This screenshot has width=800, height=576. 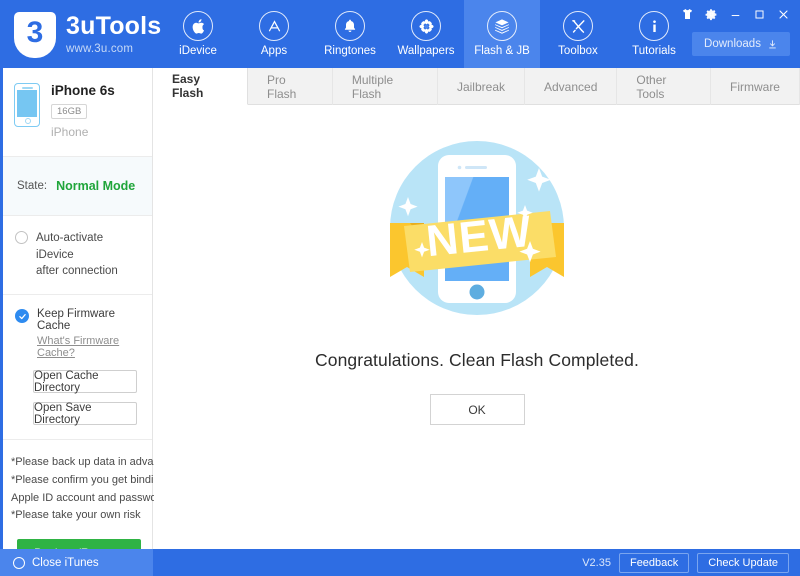 What do you see at coordinates (596, 562) in the screenshot?
I see `version-label: V2.35` at bounding box center [596, 562].